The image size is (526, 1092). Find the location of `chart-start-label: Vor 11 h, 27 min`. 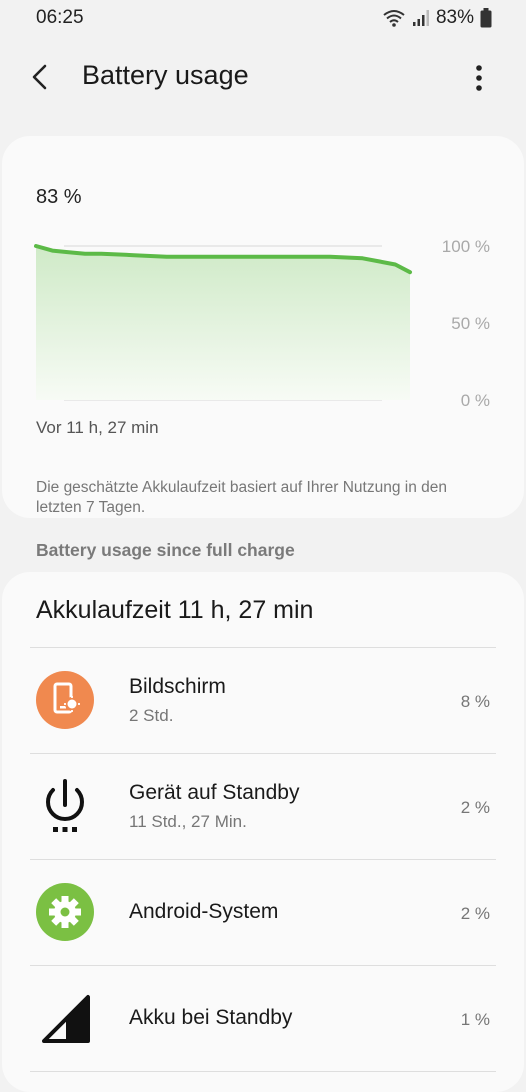

chart-start-label: Vor 11 h, 27 min is located at coordinates (97, 427).